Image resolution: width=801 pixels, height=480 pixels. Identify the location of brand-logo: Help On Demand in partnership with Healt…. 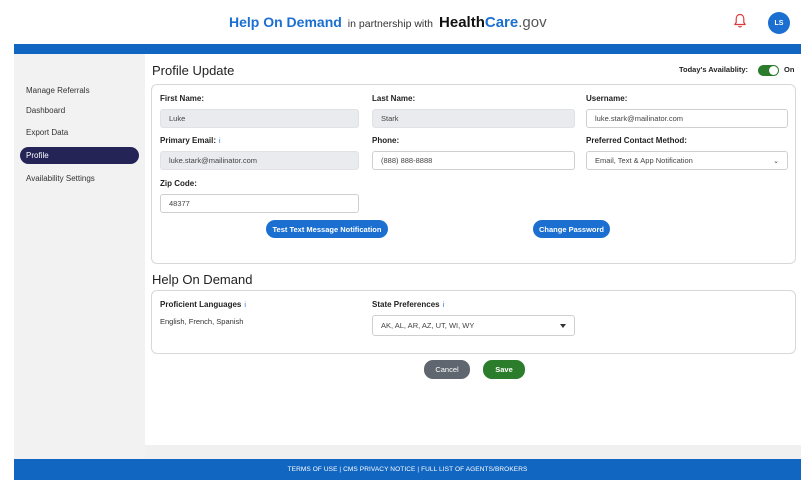
(388, 22).